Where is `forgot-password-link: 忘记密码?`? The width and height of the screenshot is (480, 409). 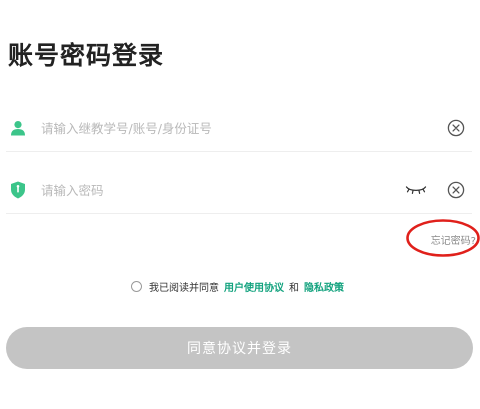 forgot-password-link: 忘记密码? is located at coordinates (453, 239).